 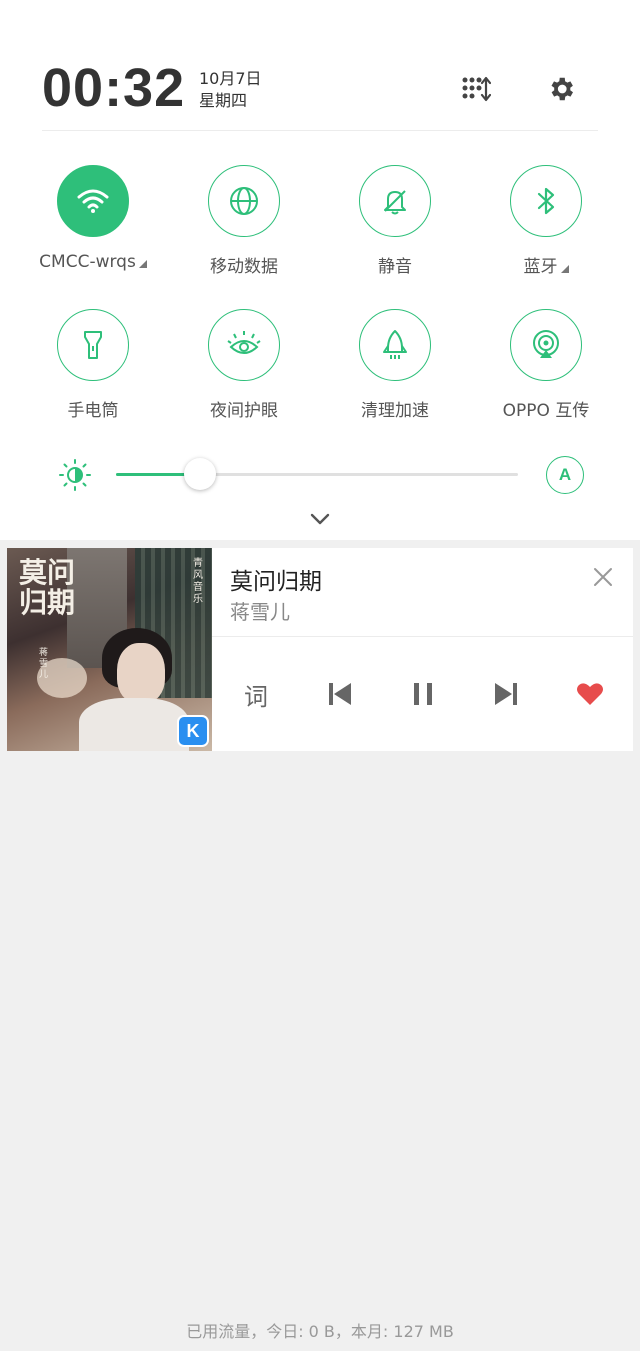 What do you see at coordinates (134, 724) in the screenshot?
I see `cover-art-body` at bounding box center [134, 724].